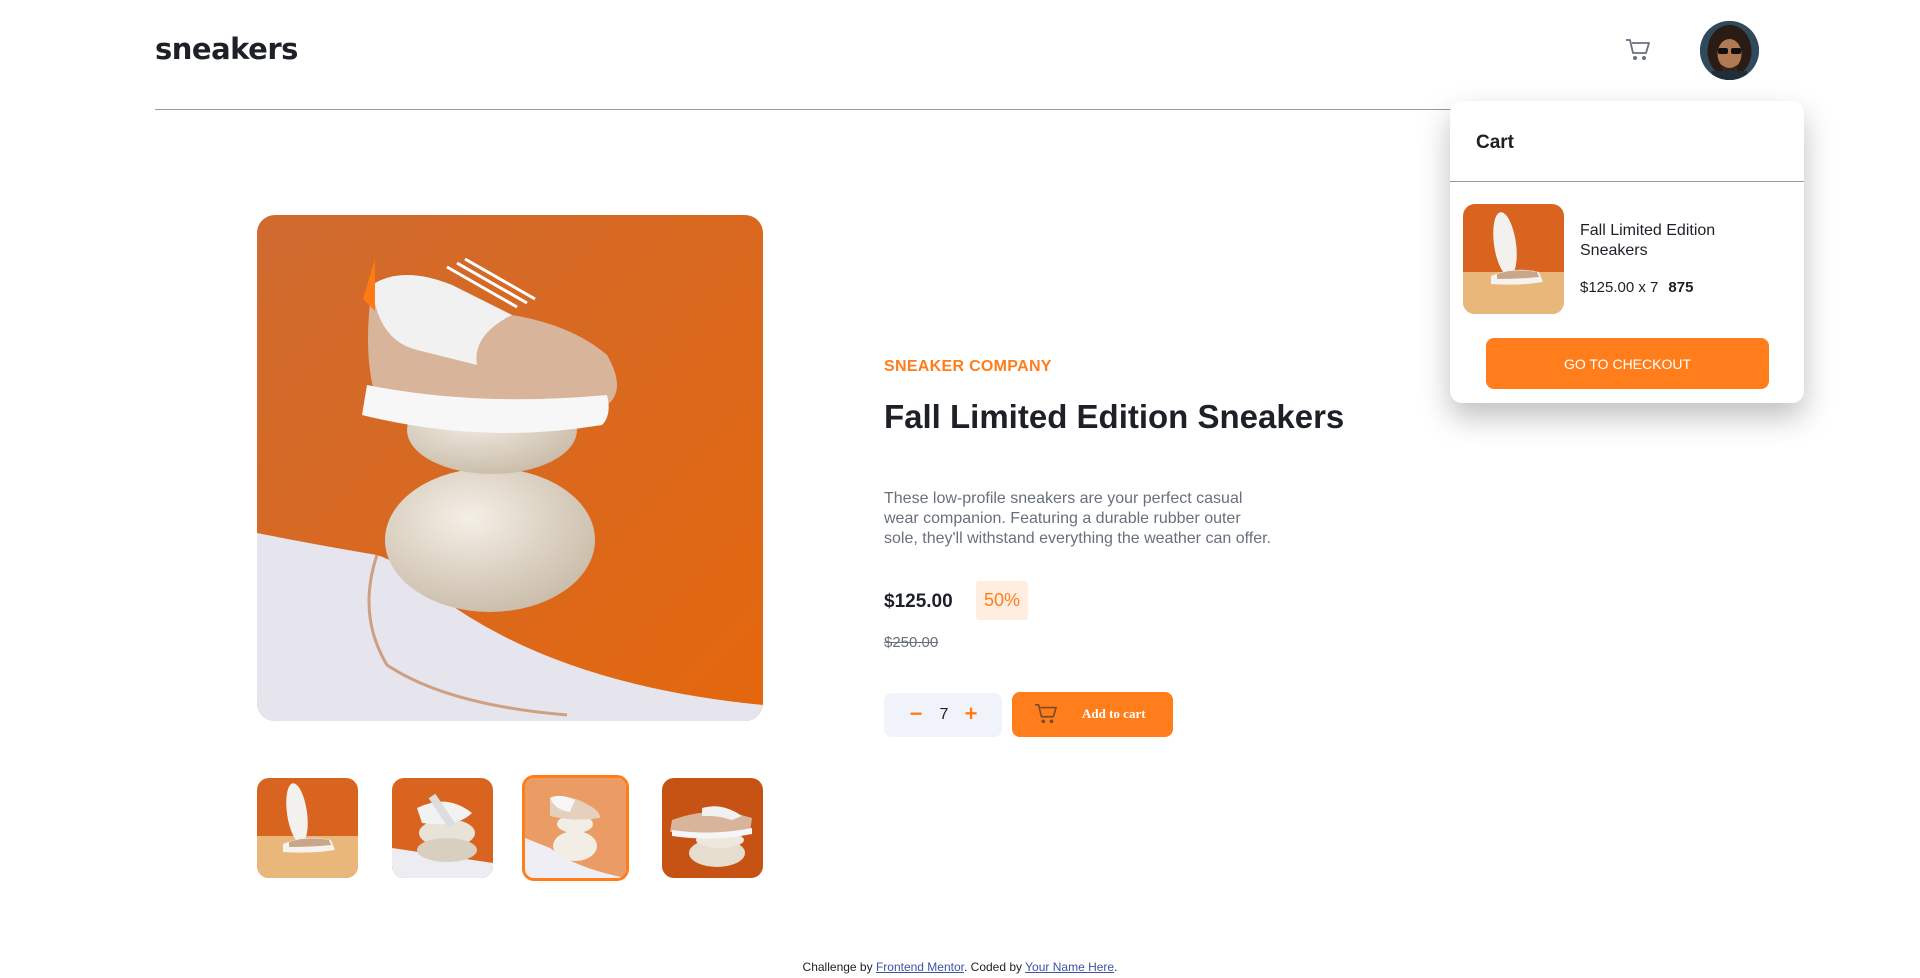 The width and height of the screenshot is (1920, 978). I want to click on product-title: Fall Limited Edition Sneakers, so click(1114, 416).